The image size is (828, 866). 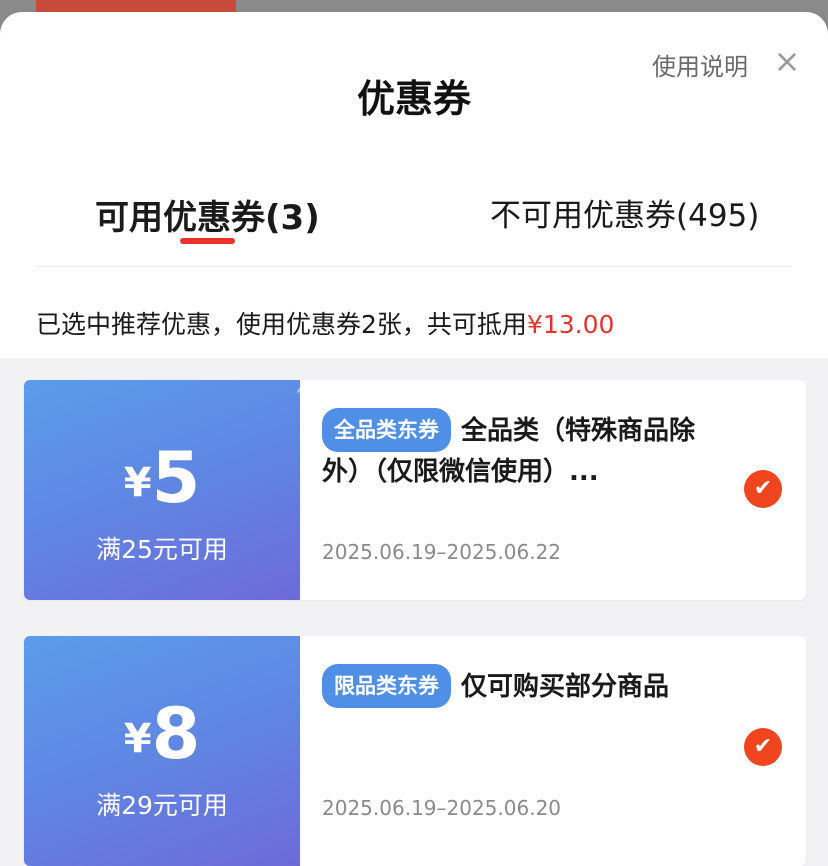 What do you see at coordinates (565, 687) in the screenshot?
I see `coupon-description-text: 仅可购买部分商品` at bounding box center [565, 687].